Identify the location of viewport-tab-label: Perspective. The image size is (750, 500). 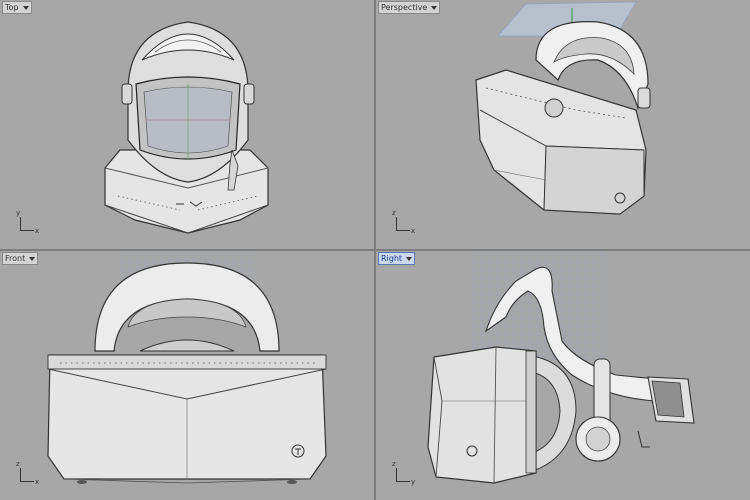
(404, 7).